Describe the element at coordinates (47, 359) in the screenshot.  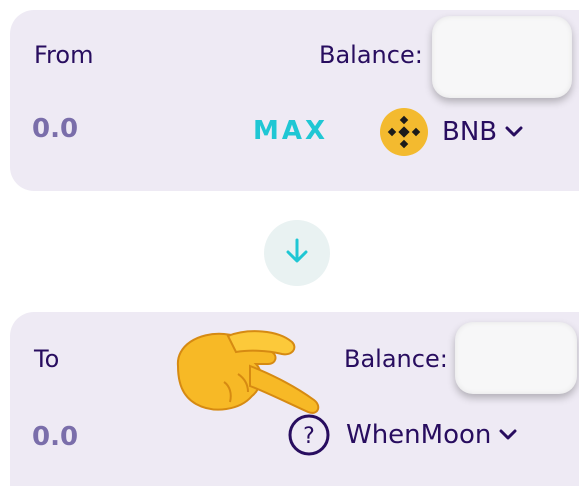
I see `to-label: To` at that location.